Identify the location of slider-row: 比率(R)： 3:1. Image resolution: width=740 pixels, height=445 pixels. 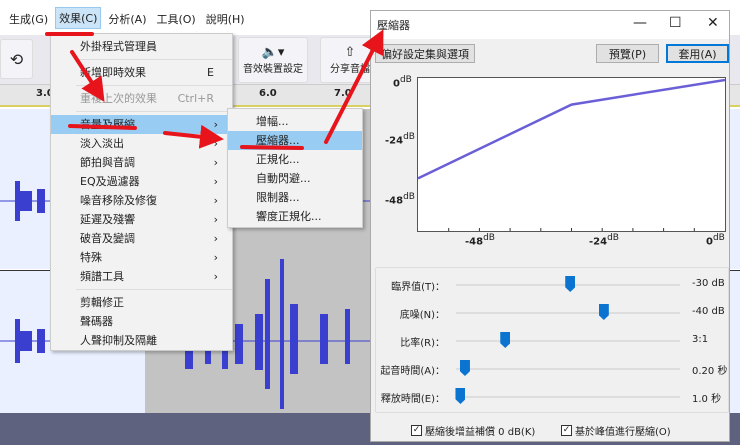
(553, 340).